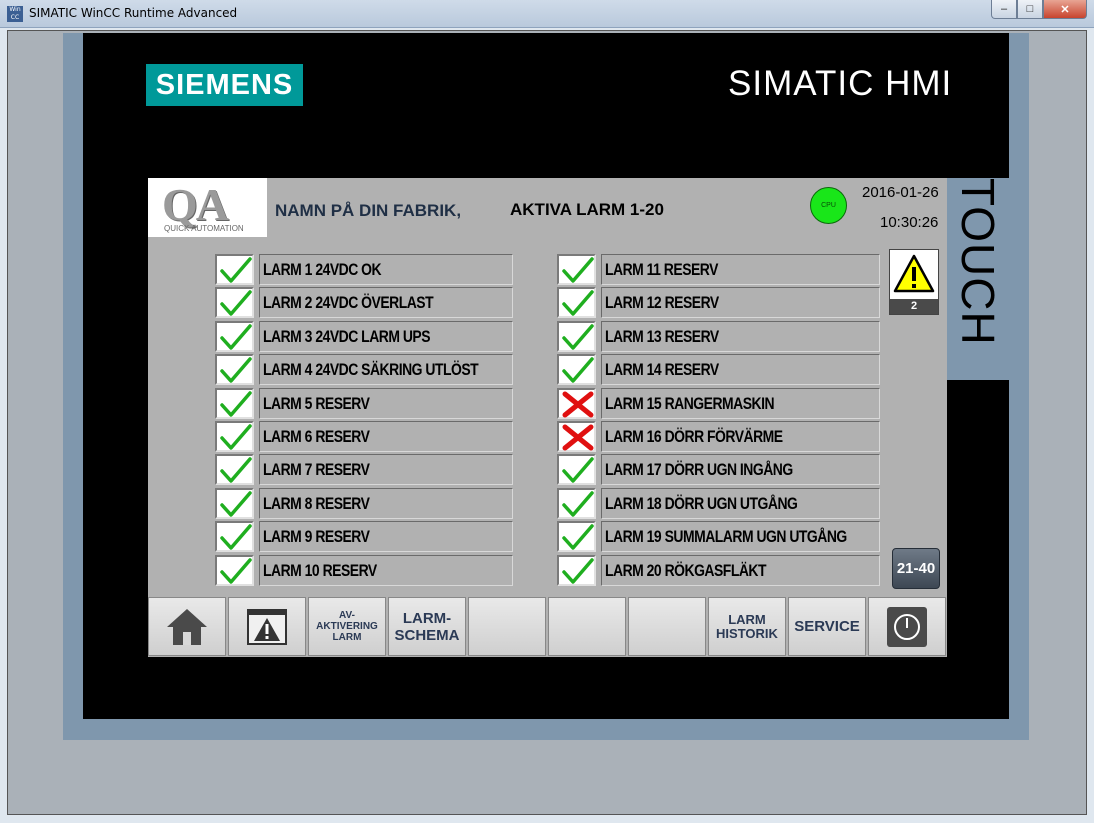 The height and width of the screenshot is (823, 1094). Describe the element at coordinates (386, 503) in the screenshot. I see `alarm-label: LARM 8 RESERV` at that location.